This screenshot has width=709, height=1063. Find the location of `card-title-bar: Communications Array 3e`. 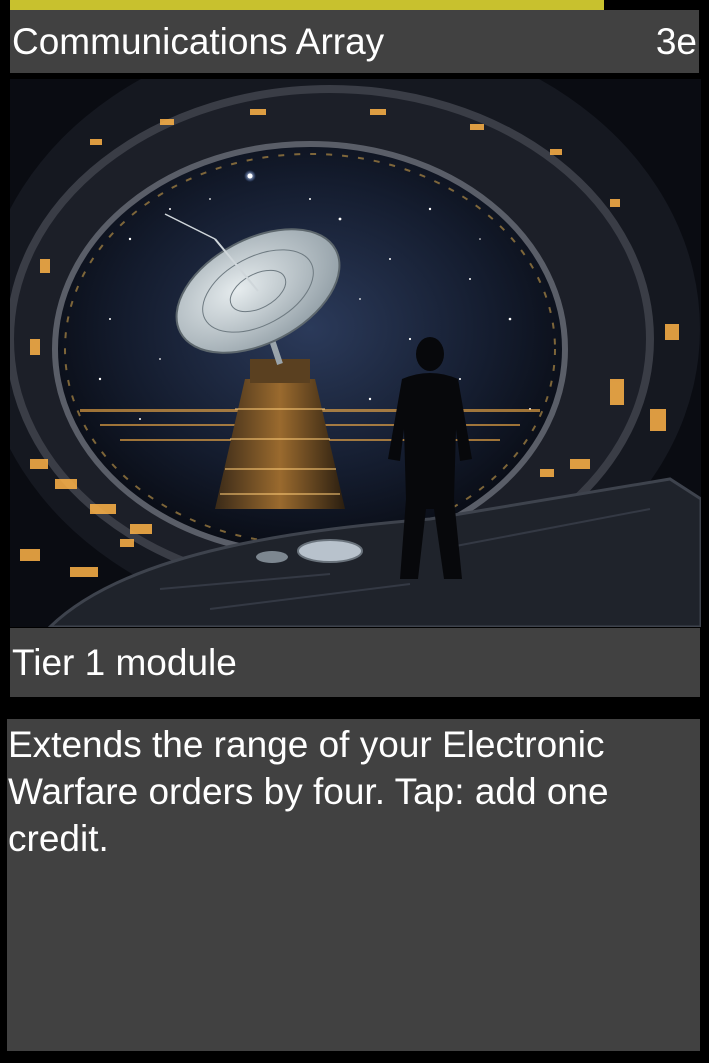

card-title-bar: Communications Array 3e is located at coordinates (354, 41).